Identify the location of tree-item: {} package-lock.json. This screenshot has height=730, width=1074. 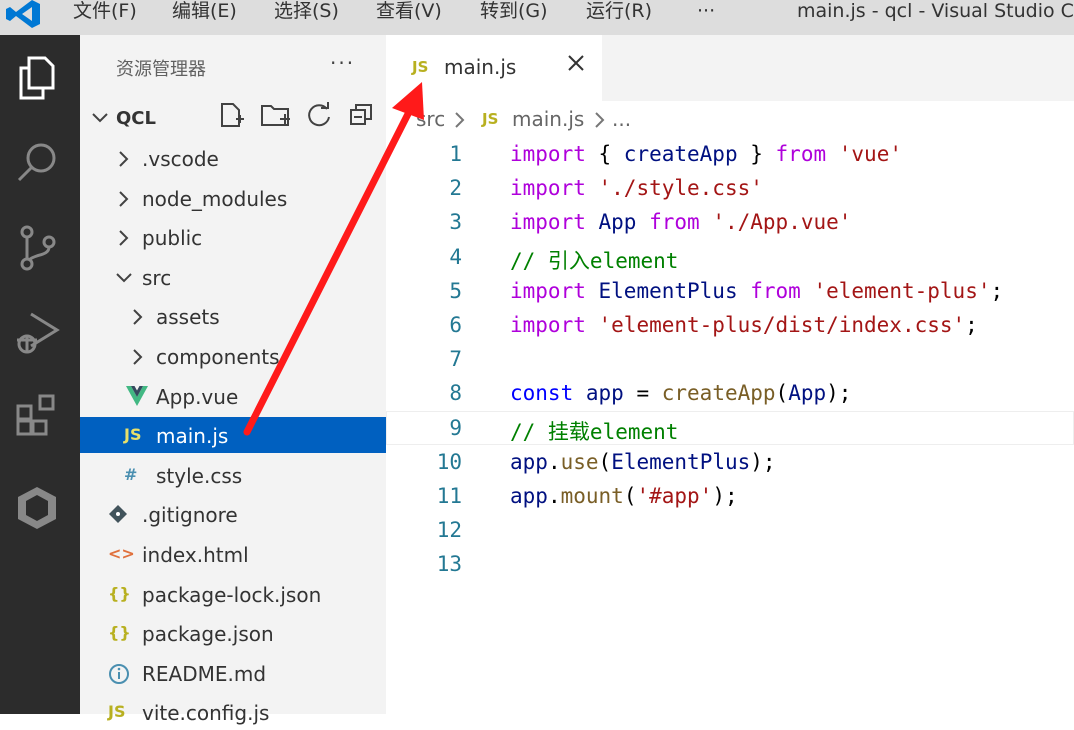
(233, 594).